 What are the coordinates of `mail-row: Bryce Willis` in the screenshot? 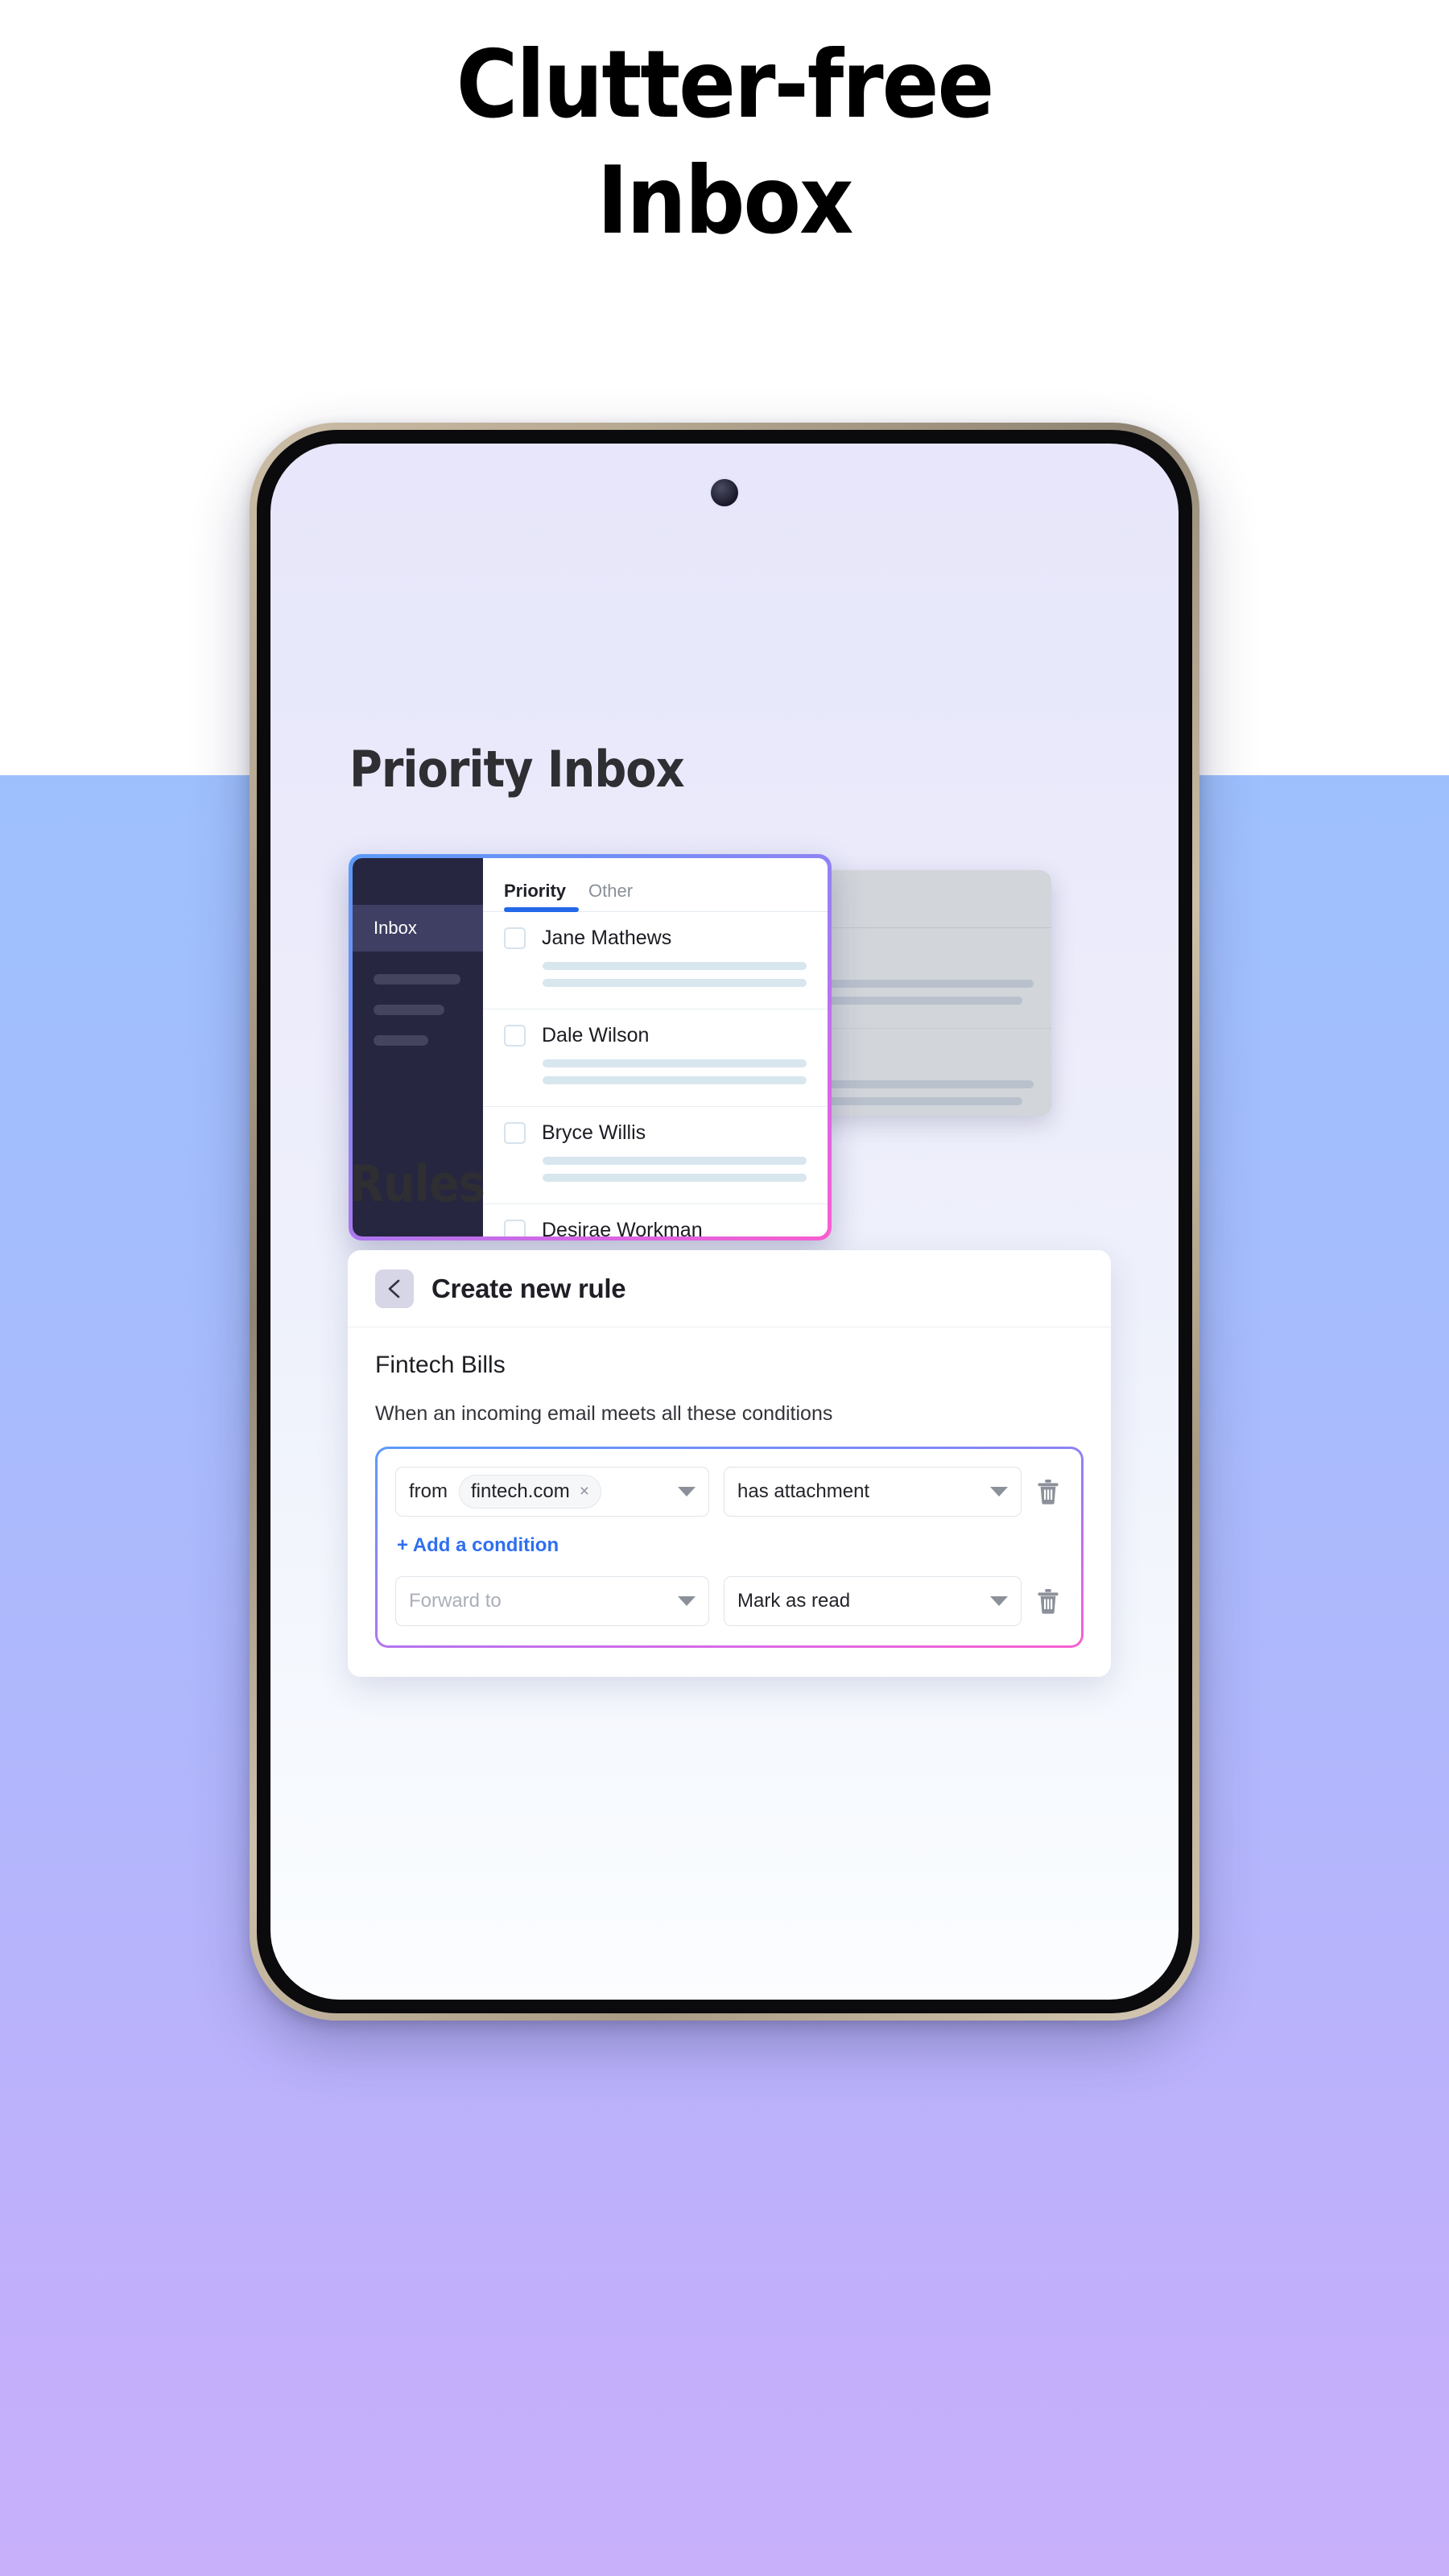 It's located at (655, 1155).